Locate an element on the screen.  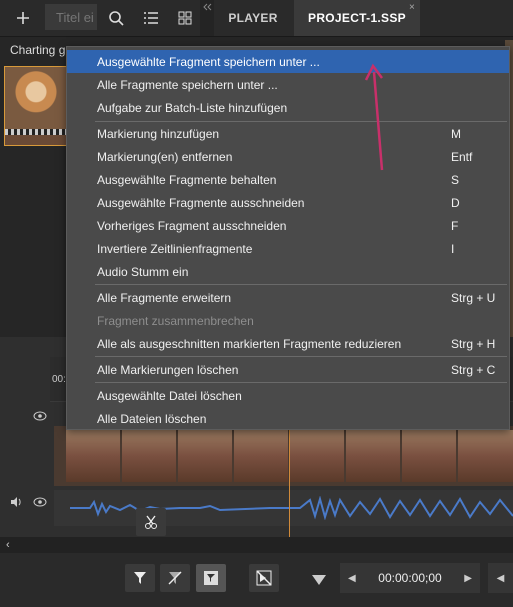
grid-view-button is located at coordinates (185, 18).